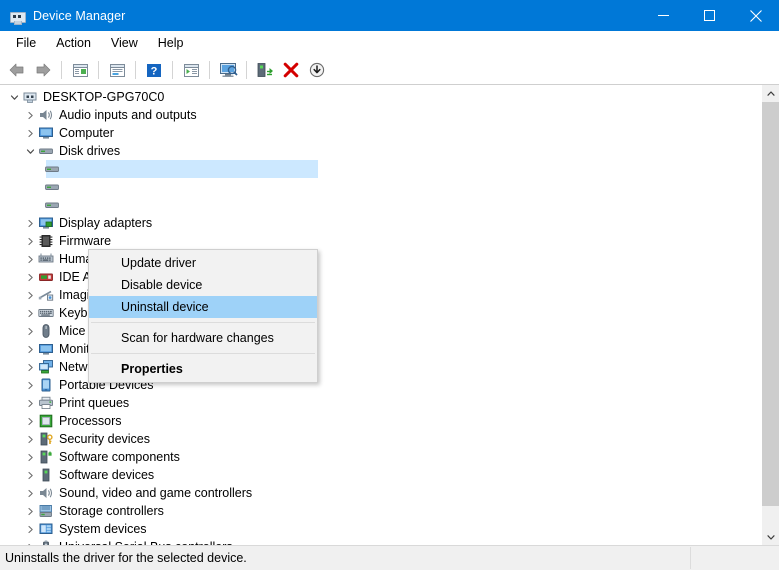  I want to click on speaker-icon, so click(46, 115).